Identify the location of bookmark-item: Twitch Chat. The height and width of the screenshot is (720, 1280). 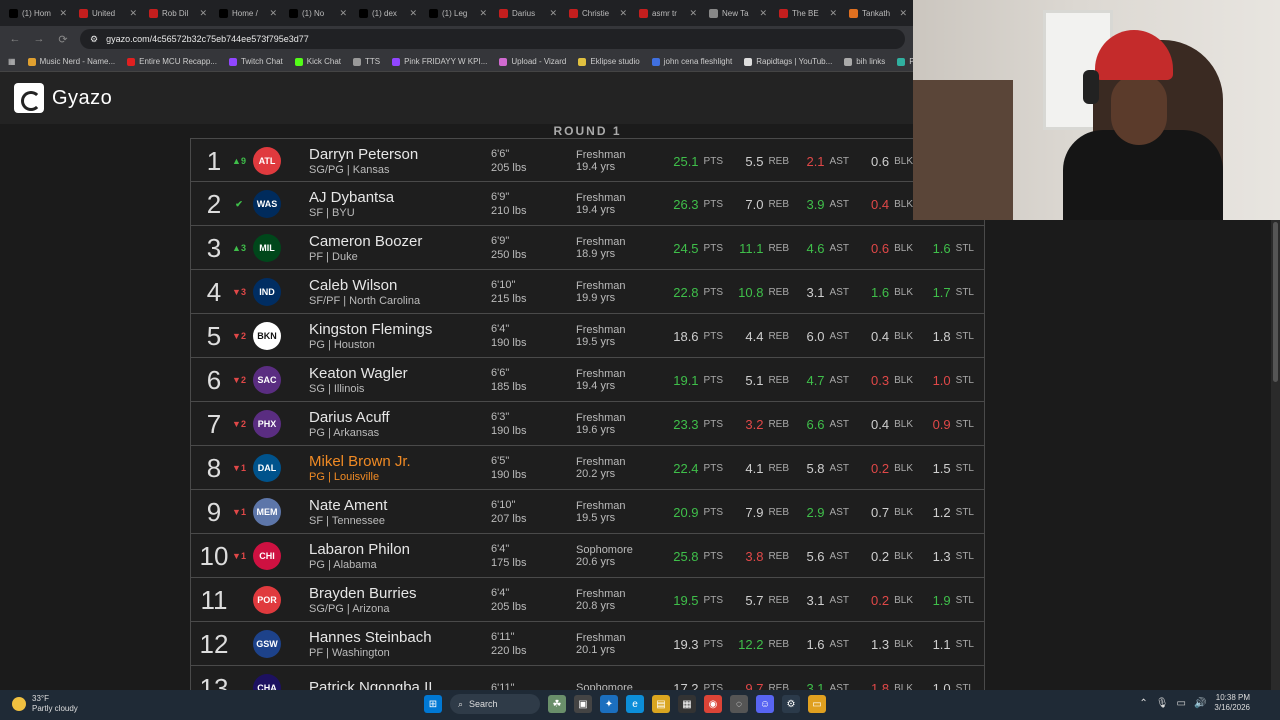
(255, 61).